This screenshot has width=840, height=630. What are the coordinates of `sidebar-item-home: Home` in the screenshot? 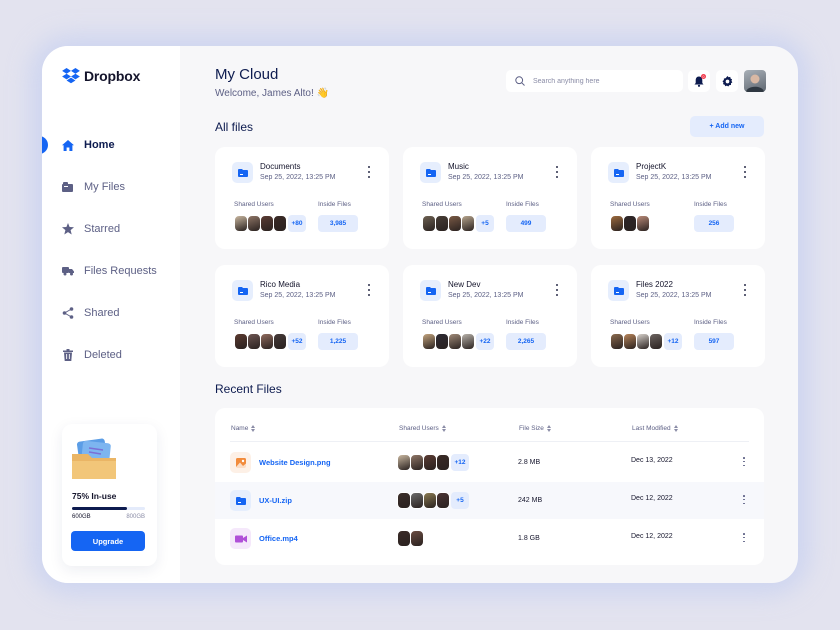 It's located at (111, 145).